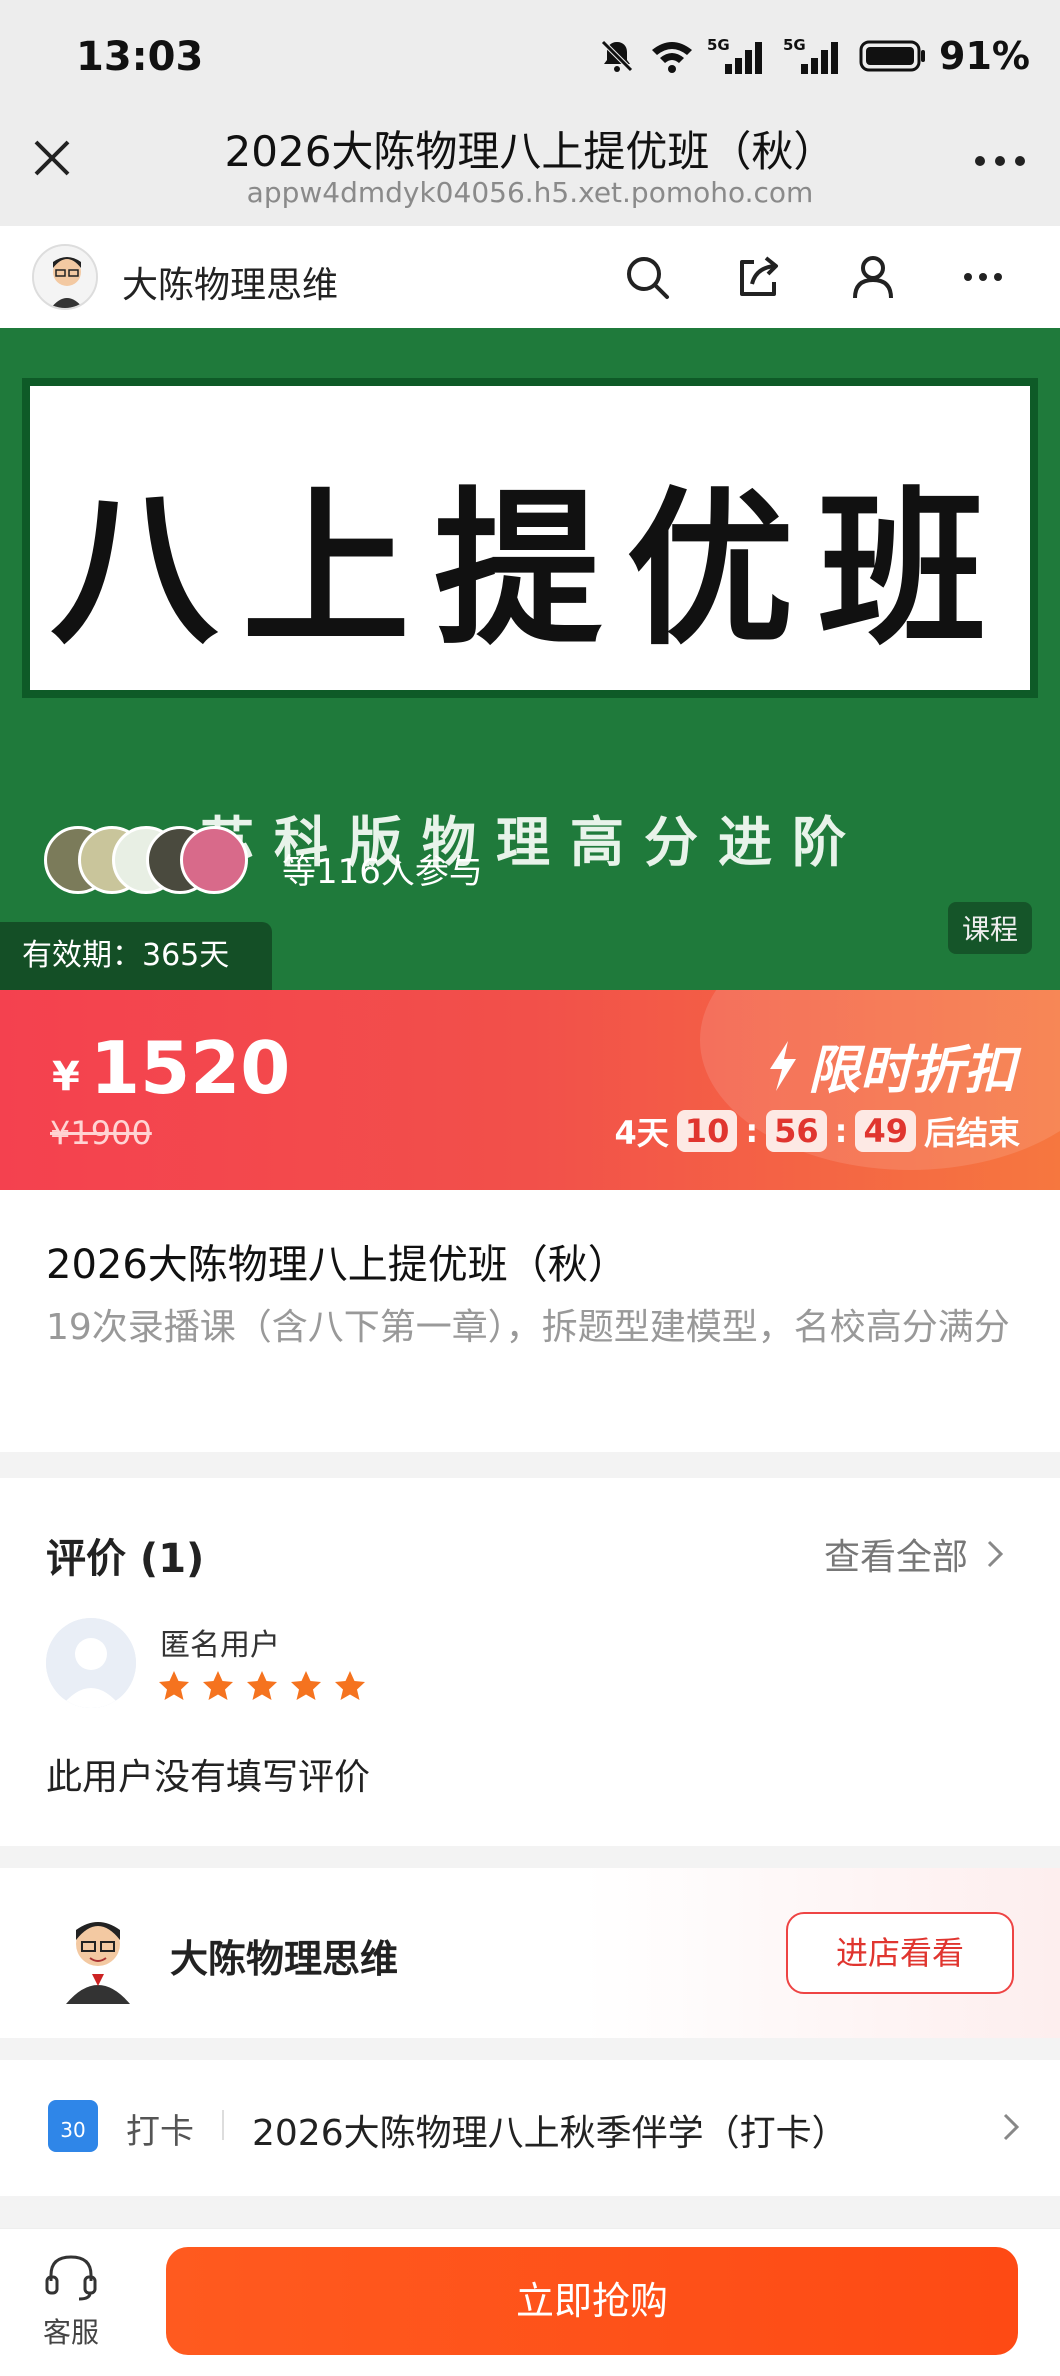 Image resolution: width=1060 pixels, height=2376 pixels. What do you see at coordinates (154, 861) in the screenshot?
I see `participant-avatars` at bounding box center [154, 861].